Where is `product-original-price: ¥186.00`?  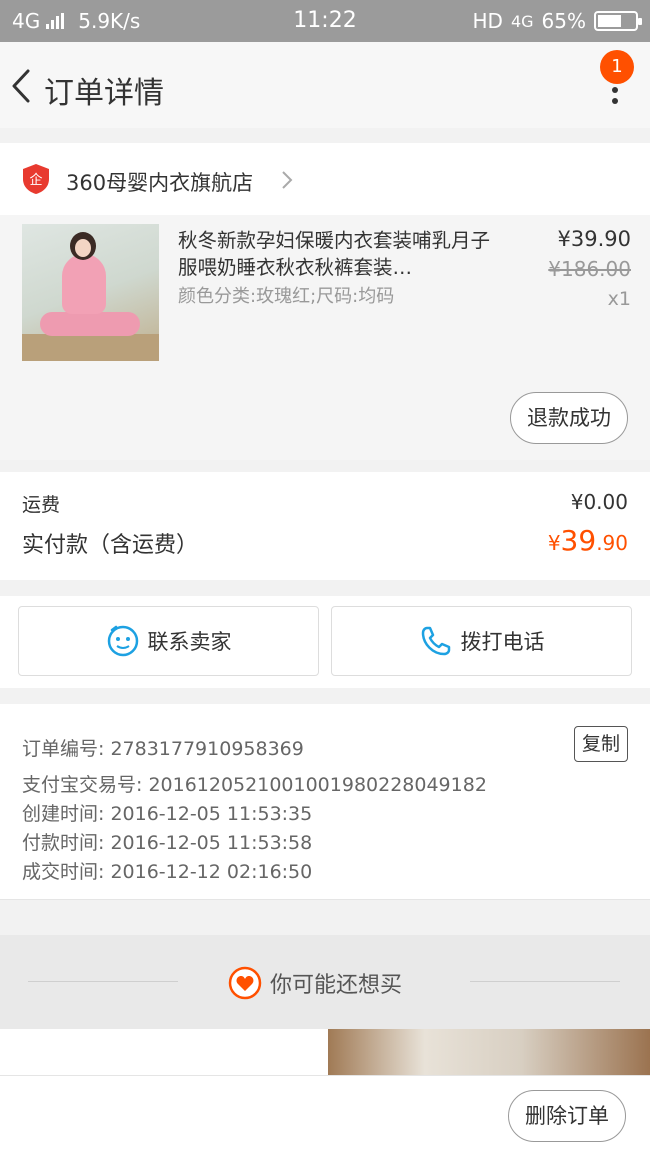
product-original-price: ¥186.00 is located at coordinates (589, 269).